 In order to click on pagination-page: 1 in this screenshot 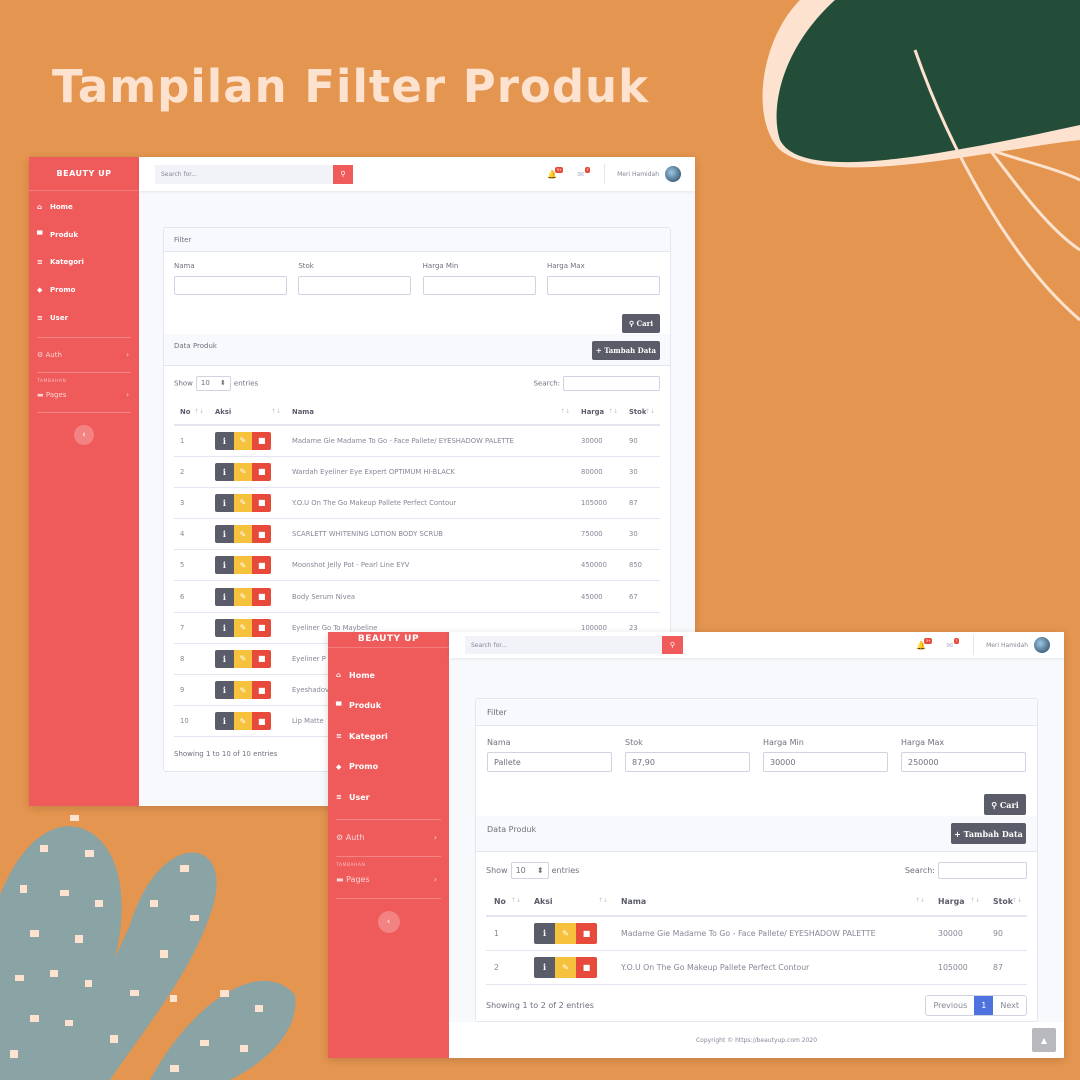, I will do `click(984, 1005)`.